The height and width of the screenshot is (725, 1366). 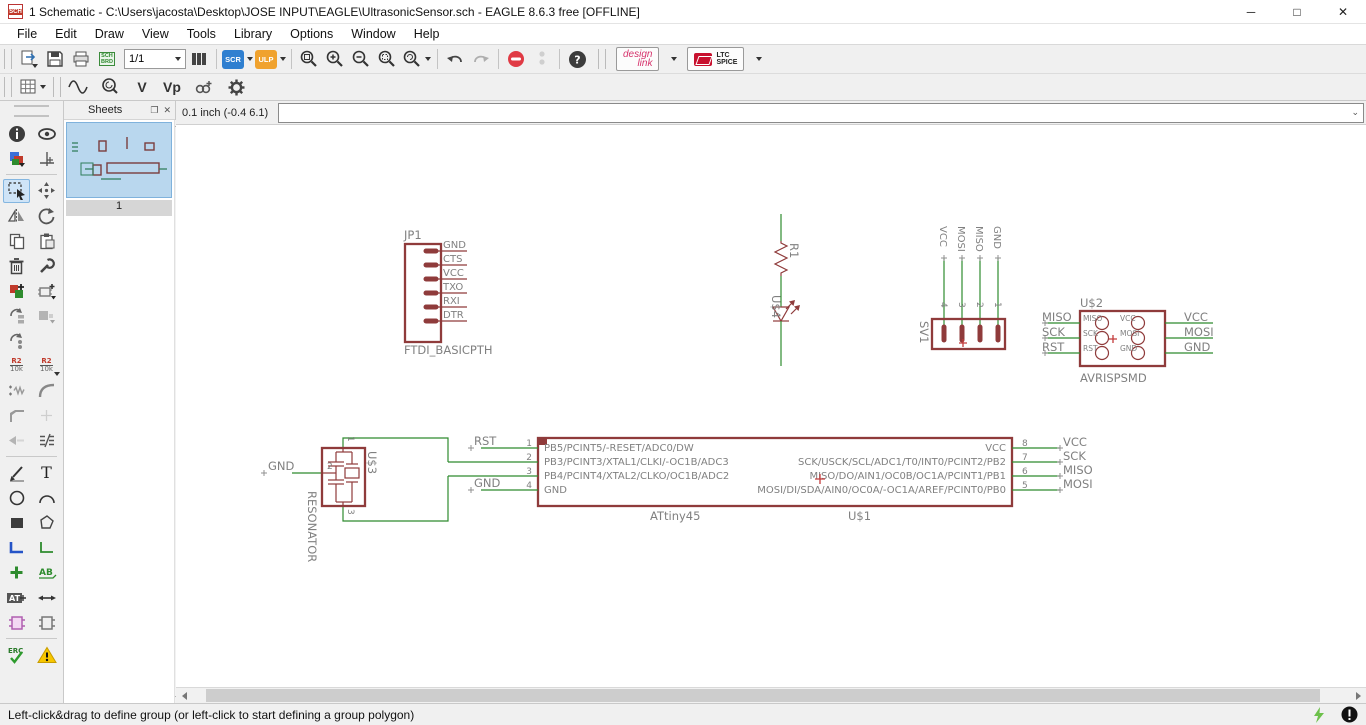 I want to click on wire-tool, so click(x=16, y=473).